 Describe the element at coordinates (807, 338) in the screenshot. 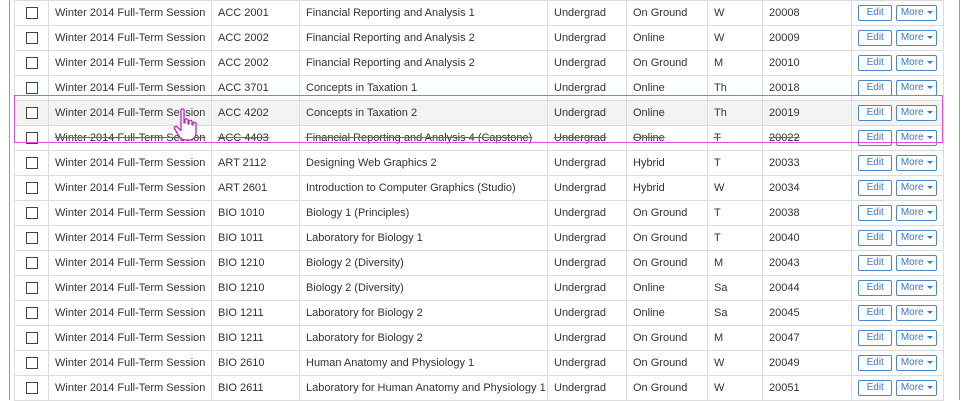

I see `crn-cell: 20047` at that location.